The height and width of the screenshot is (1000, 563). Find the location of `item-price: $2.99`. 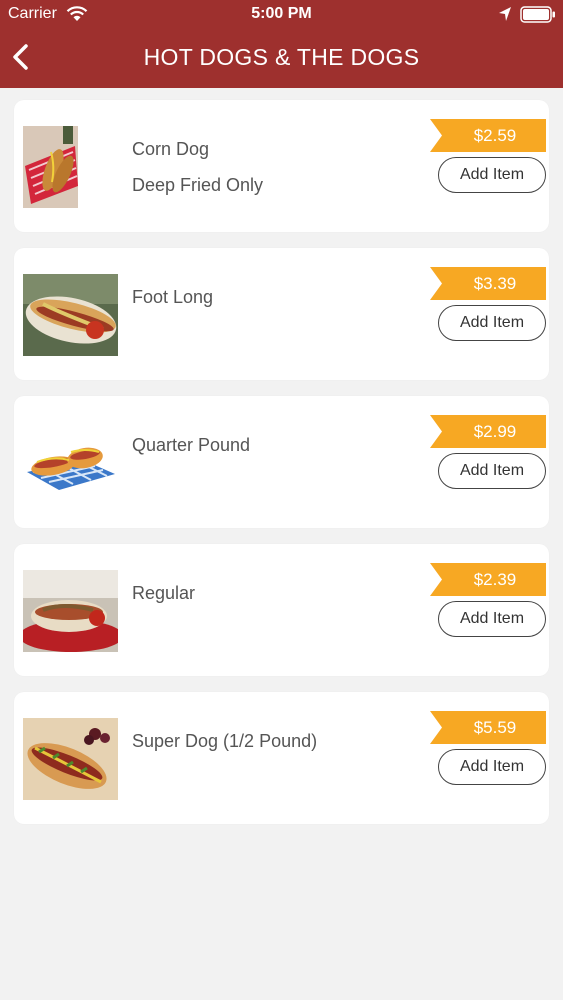

item-price: $2.99 is located at coordinates (495, 431).